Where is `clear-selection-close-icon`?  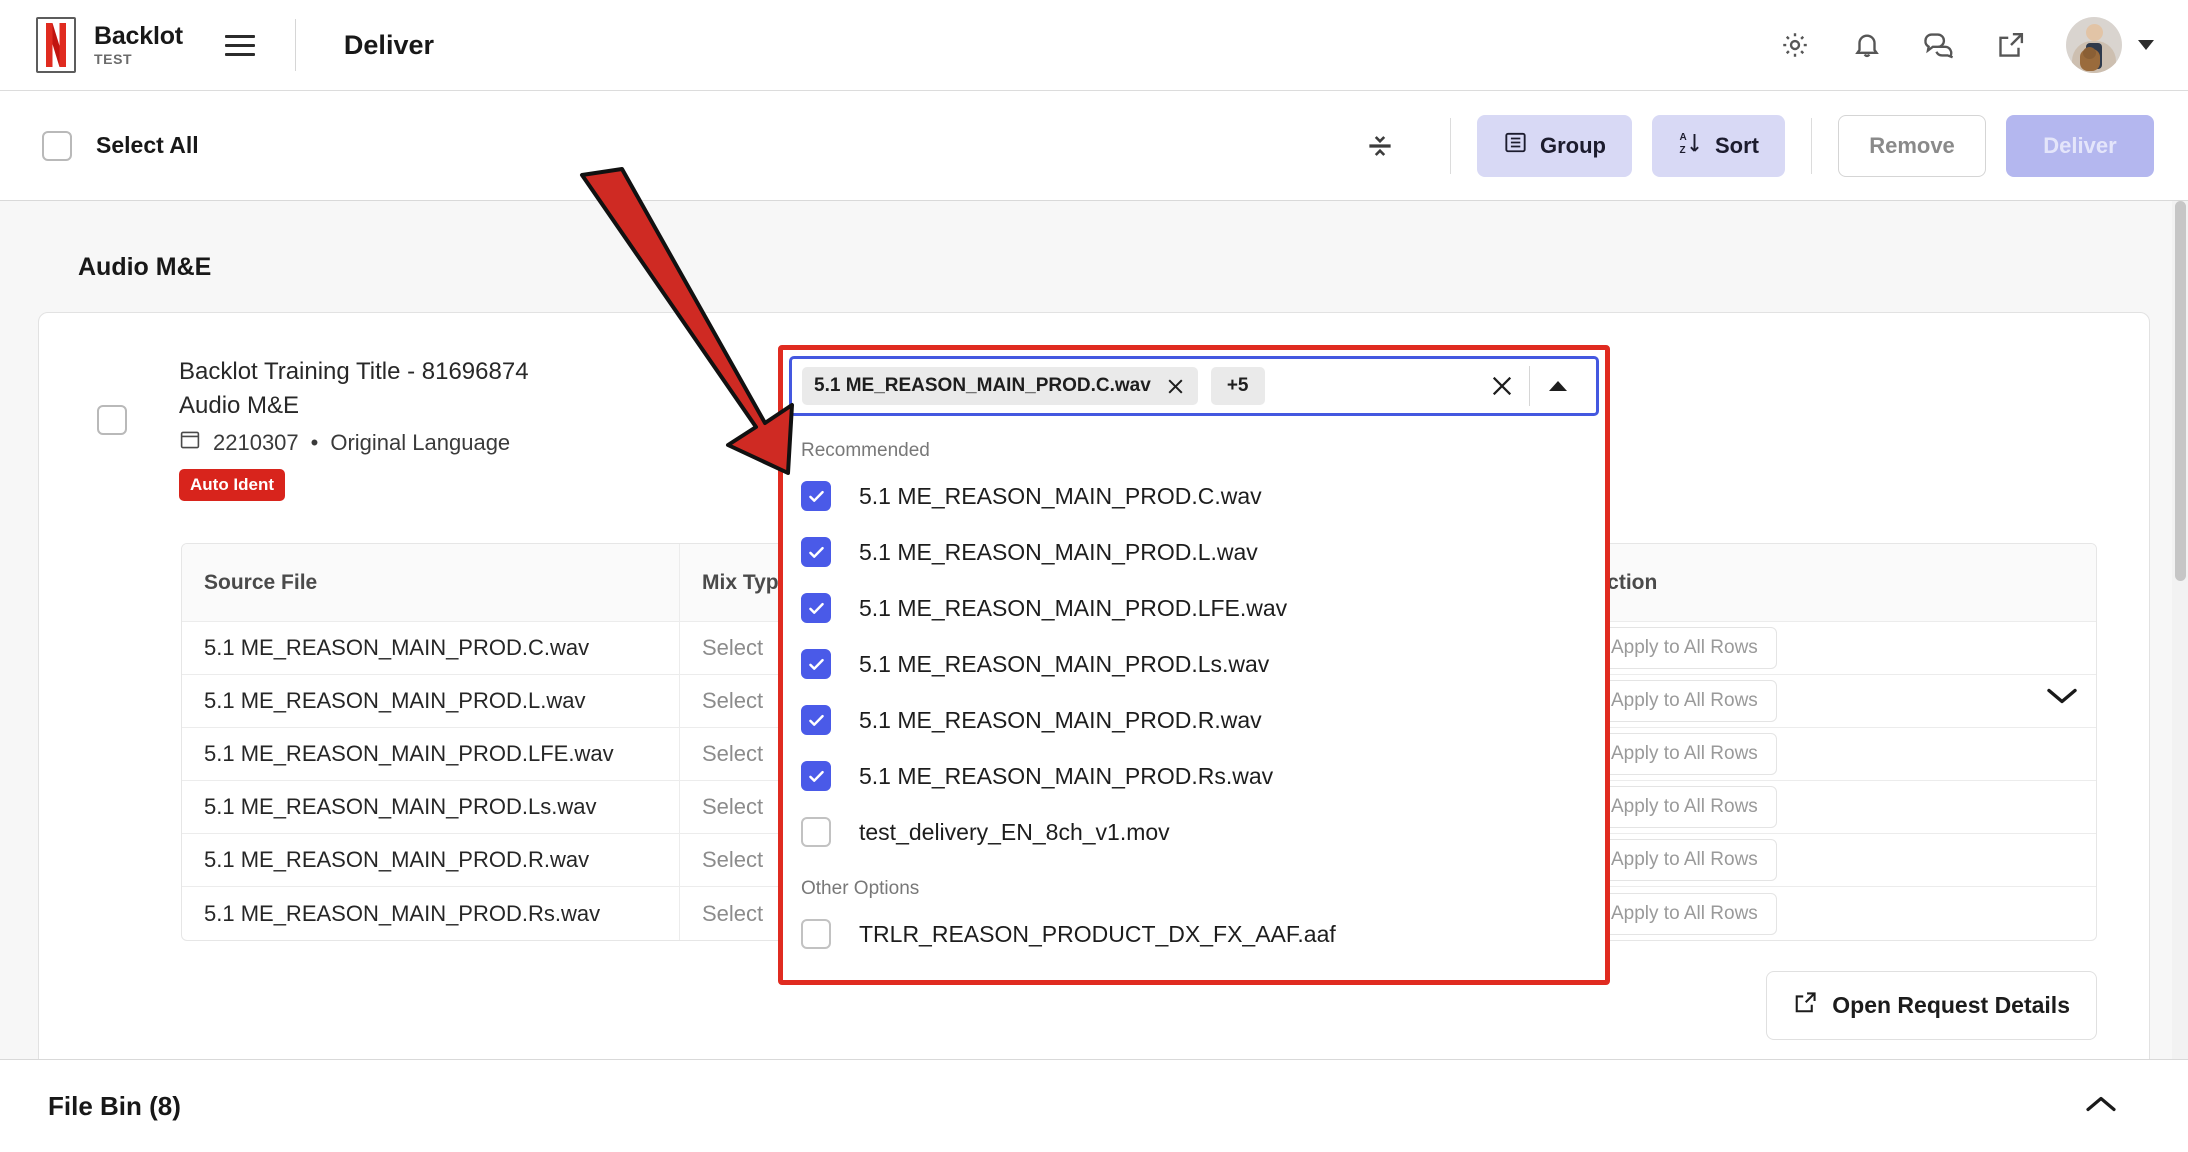
clear-selection-close-icon is located at coordinates (1502, 386).